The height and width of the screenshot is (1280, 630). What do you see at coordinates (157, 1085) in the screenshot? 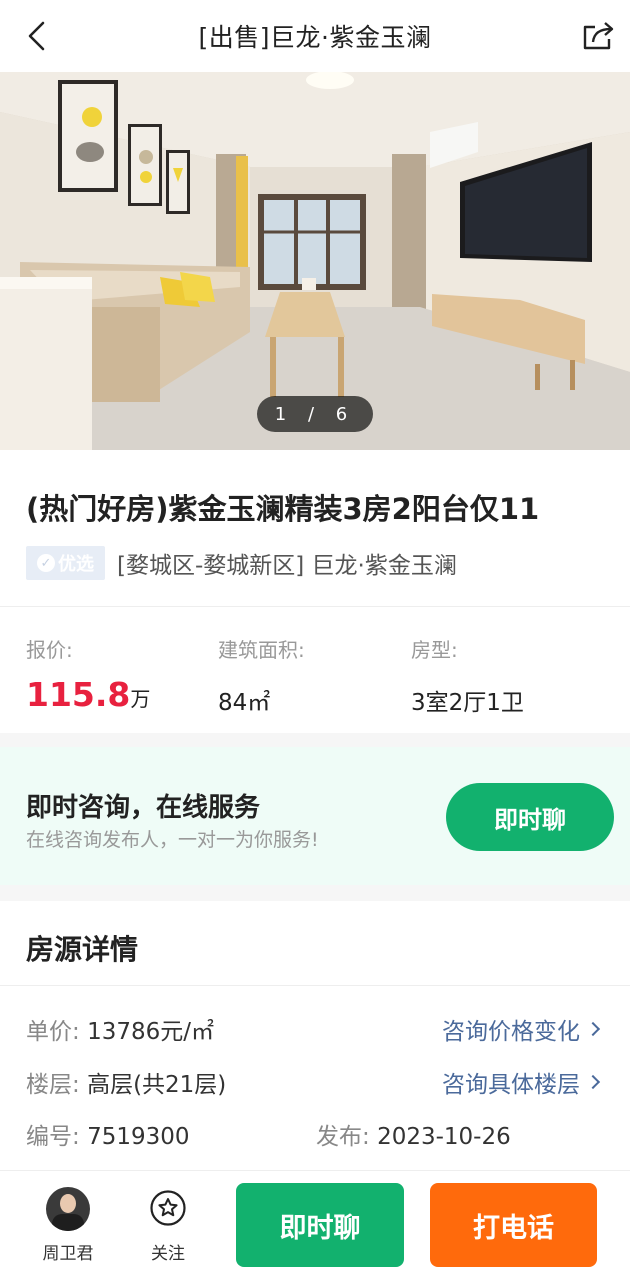
I see `floor-value: 高层(共21层)` at bounding box center [157, 1085].